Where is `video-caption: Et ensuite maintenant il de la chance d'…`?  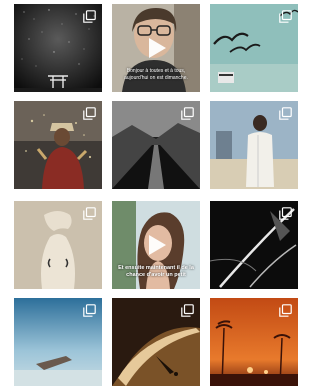 video-caption: Et ensuite maintenant il de la chance d'… is located at coordinates (156, 271).